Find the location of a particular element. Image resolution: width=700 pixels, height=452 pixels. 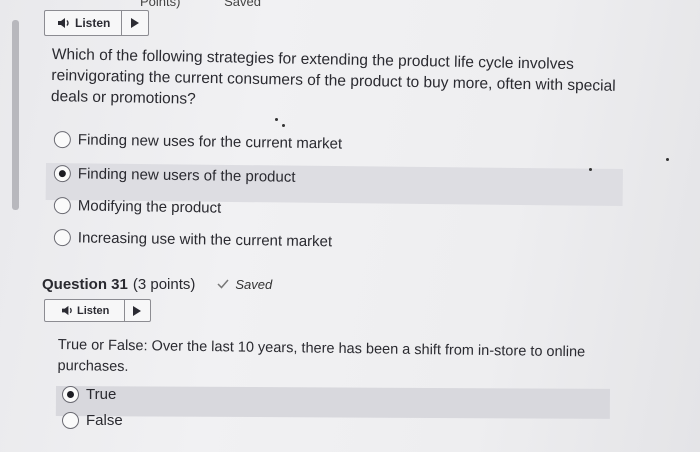

option-label: True is located at coordinates (101, 394).